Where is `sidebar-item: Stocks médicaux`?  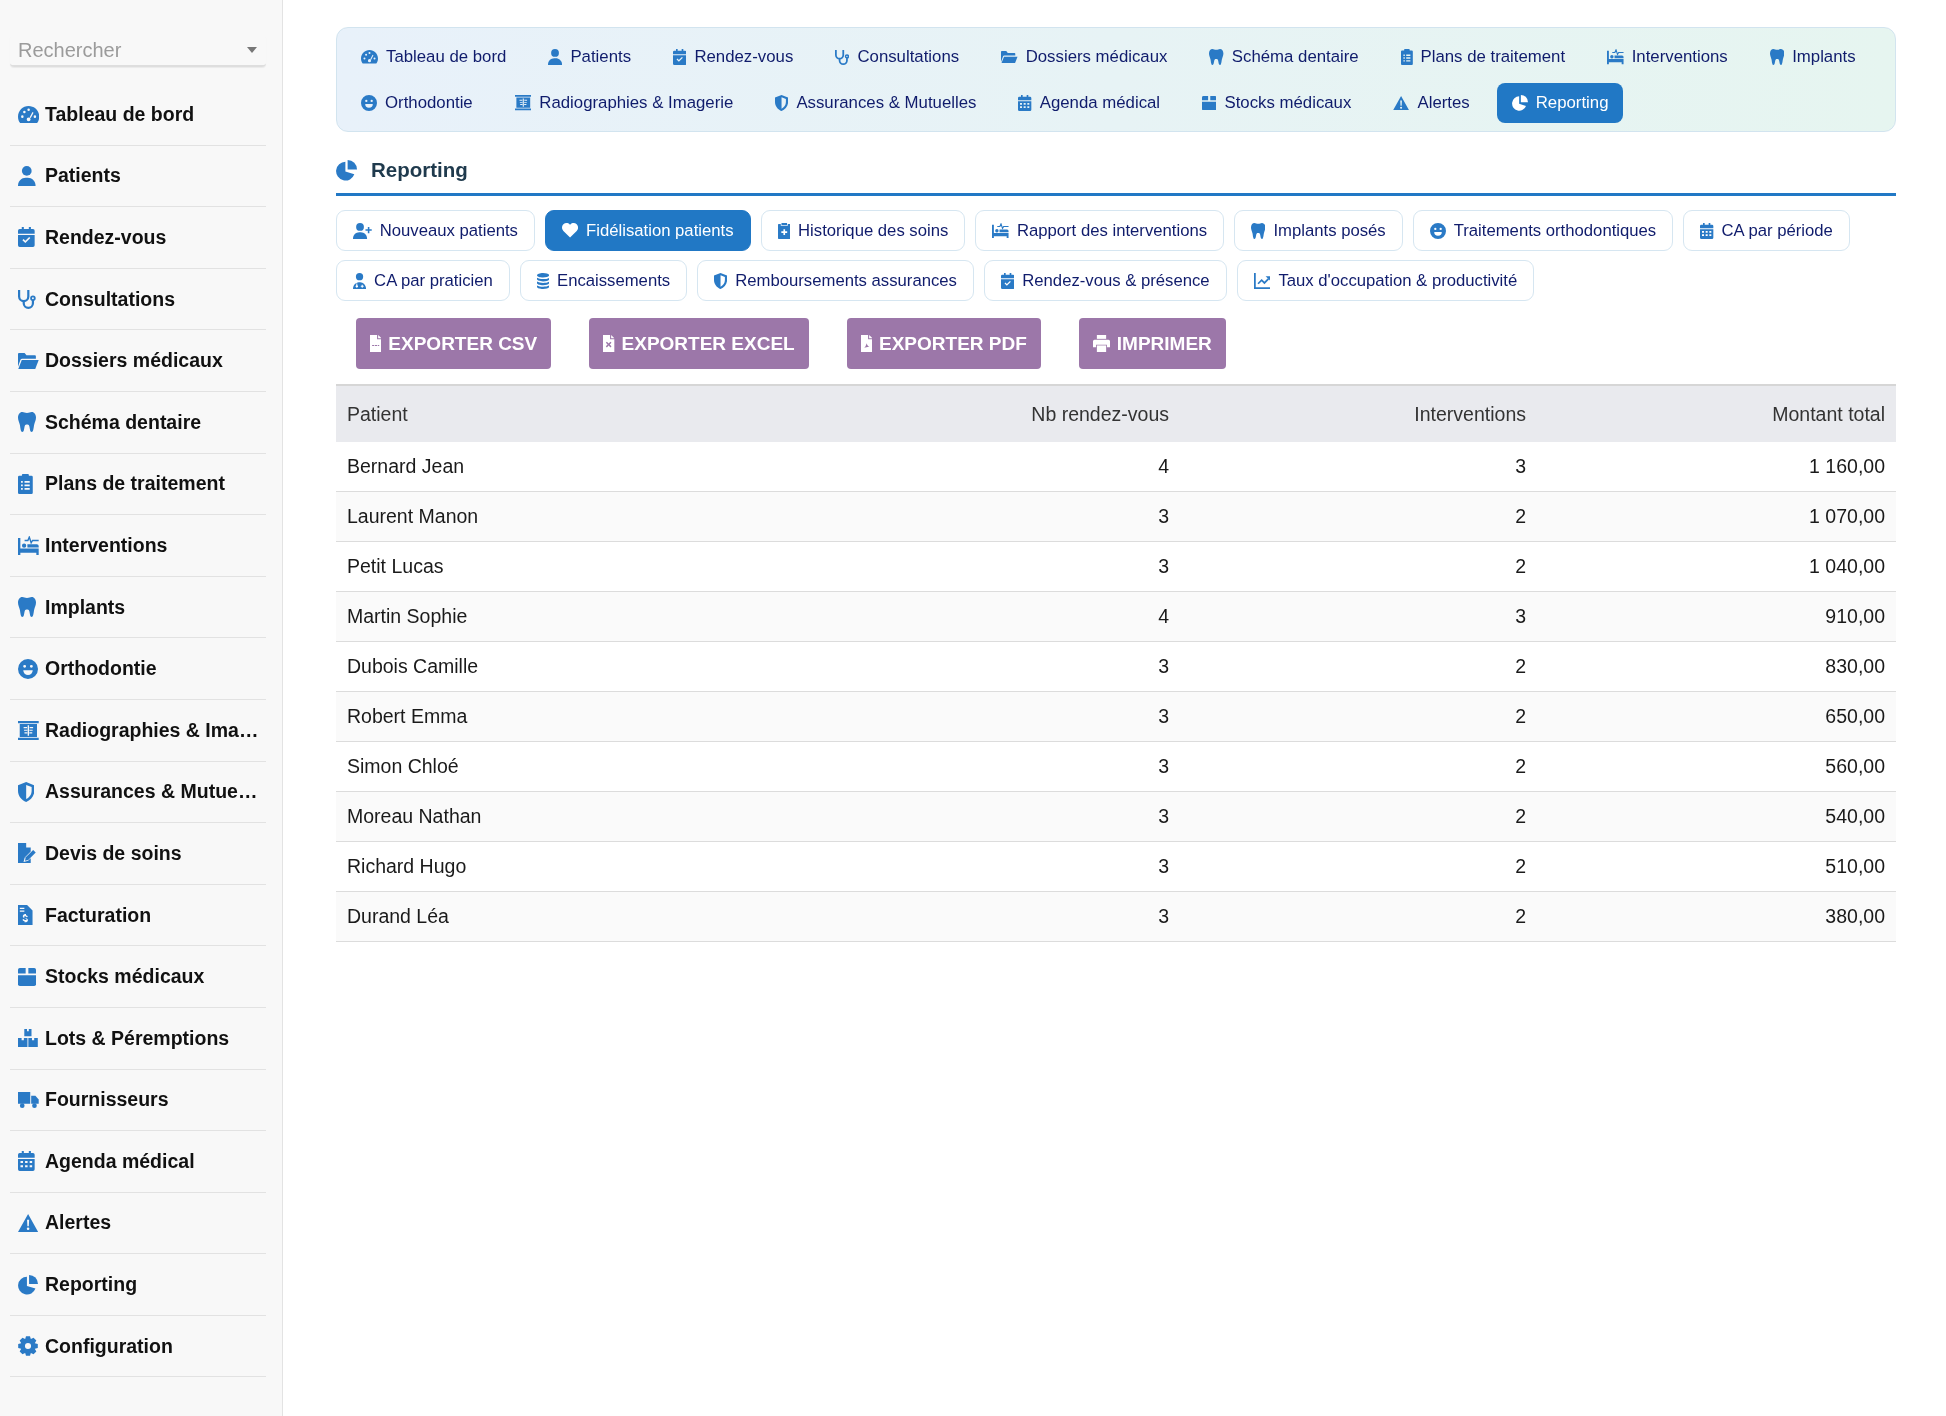 sidebar-item: Stocks médicaux is located at coordinates (138, 977).